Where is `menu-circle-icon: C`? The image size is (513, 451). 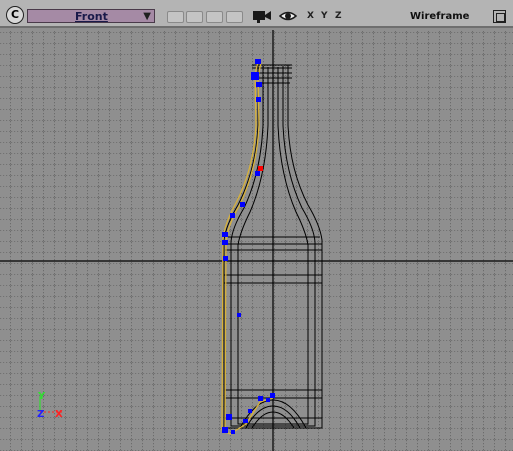
menu-circle-icon: C is located at coordinates (15, 15).